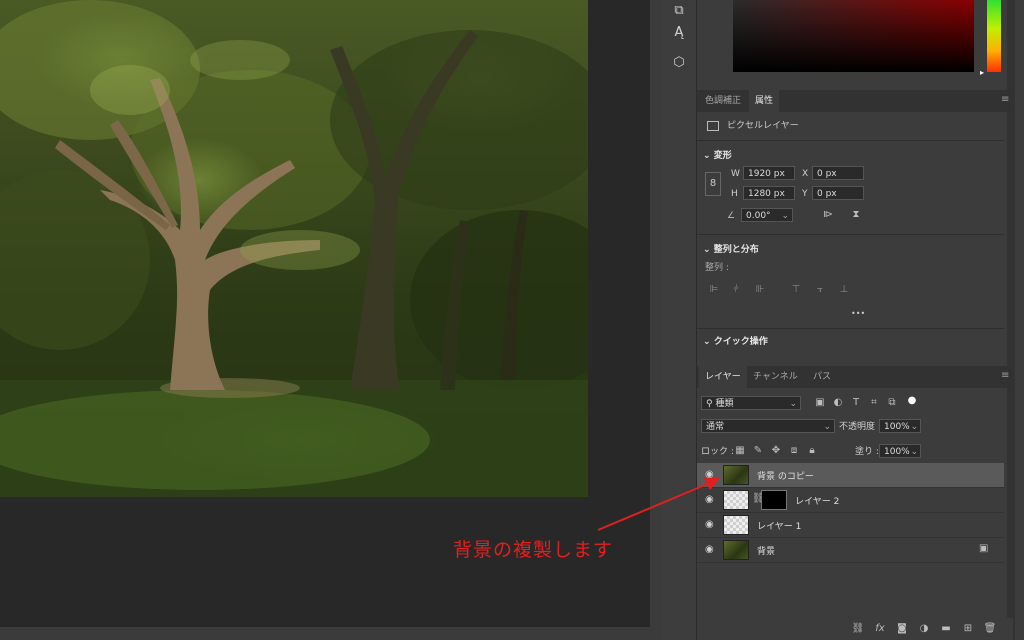 The width and height of the screenshot is (1024, 640). What do you see at coordinates (855, 101) in the screenshot?
I see `properties-panel-tabs: 色調補正 属性 ≡` at bounding box center [855, 101].